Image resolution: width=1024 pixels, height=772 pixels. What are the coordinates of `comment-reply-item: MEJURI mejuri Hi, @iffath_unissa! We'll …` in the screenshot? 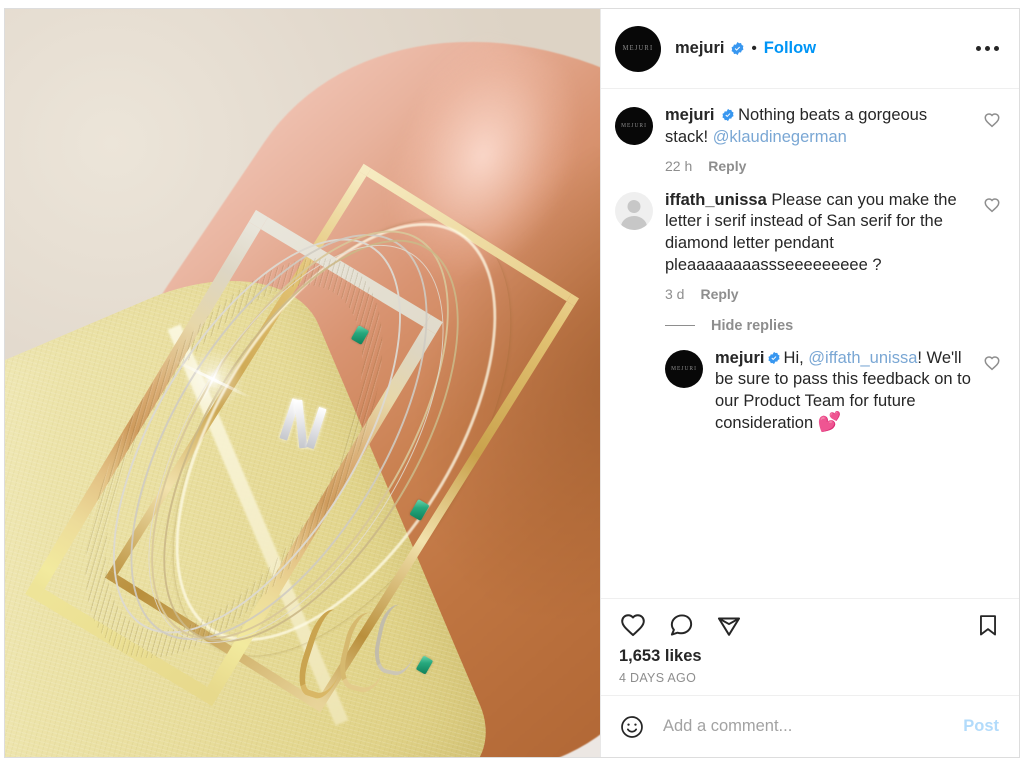 It's located at (835, 391).